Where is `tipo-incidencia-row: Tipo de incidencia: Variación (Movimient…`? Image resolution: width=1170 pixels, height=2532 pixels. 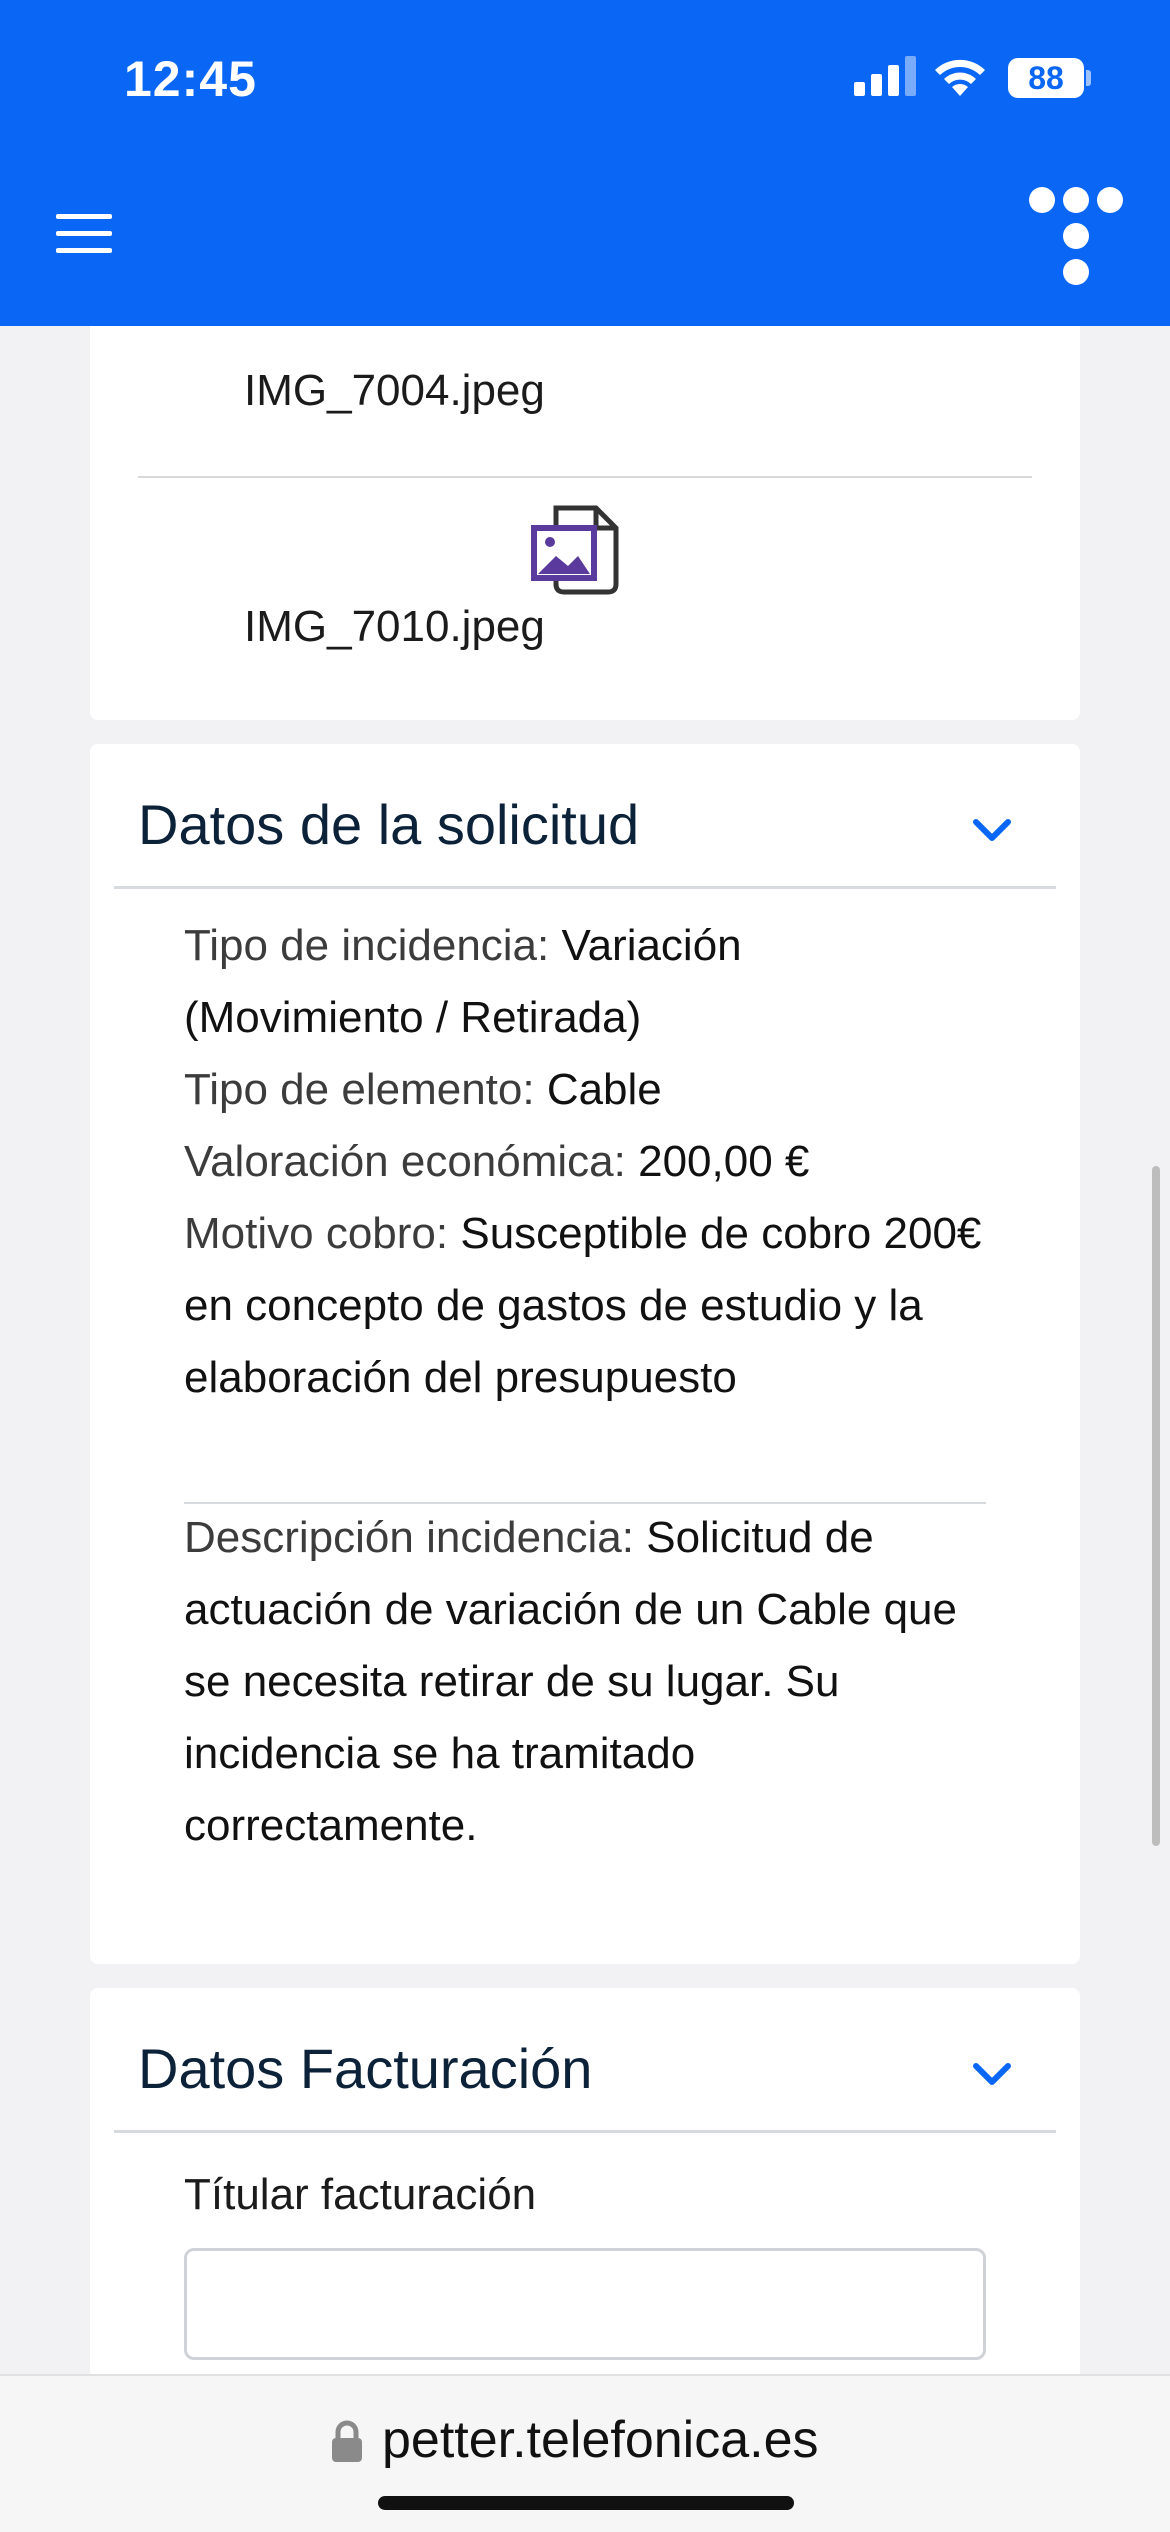 tipo-incidencia-row: Tipo de incidencia: Variación (Movimient… is located at coordinates (584, 982).